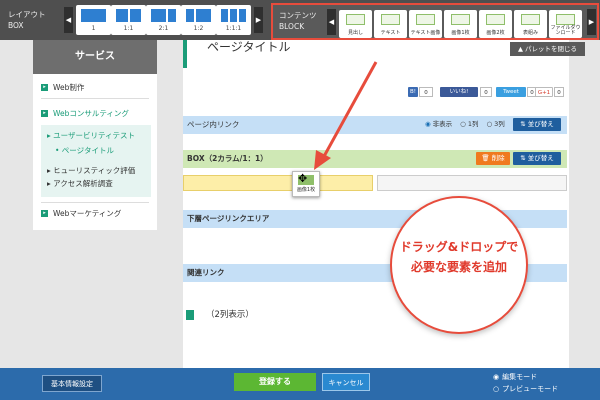  What do you see at coordinates (349, 111) in the screenshot?
I see `drag-arrow-line` at bounding box center [349, 111].